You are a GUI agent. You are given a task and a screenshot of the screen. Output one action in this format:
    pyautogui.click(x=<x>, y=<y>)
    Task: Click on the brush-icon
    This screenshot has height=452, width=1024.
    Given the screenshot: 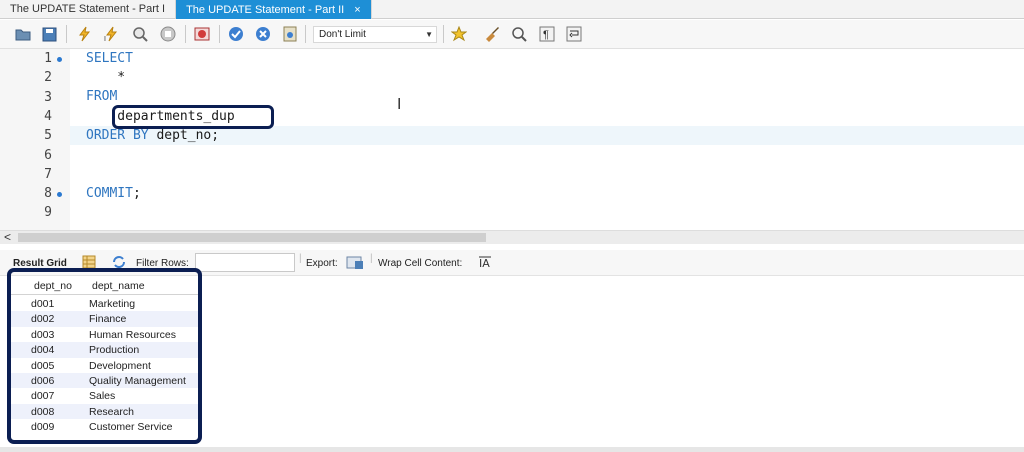 What is the action you would take?
    pyautogui.click(x=492, y=34)
    